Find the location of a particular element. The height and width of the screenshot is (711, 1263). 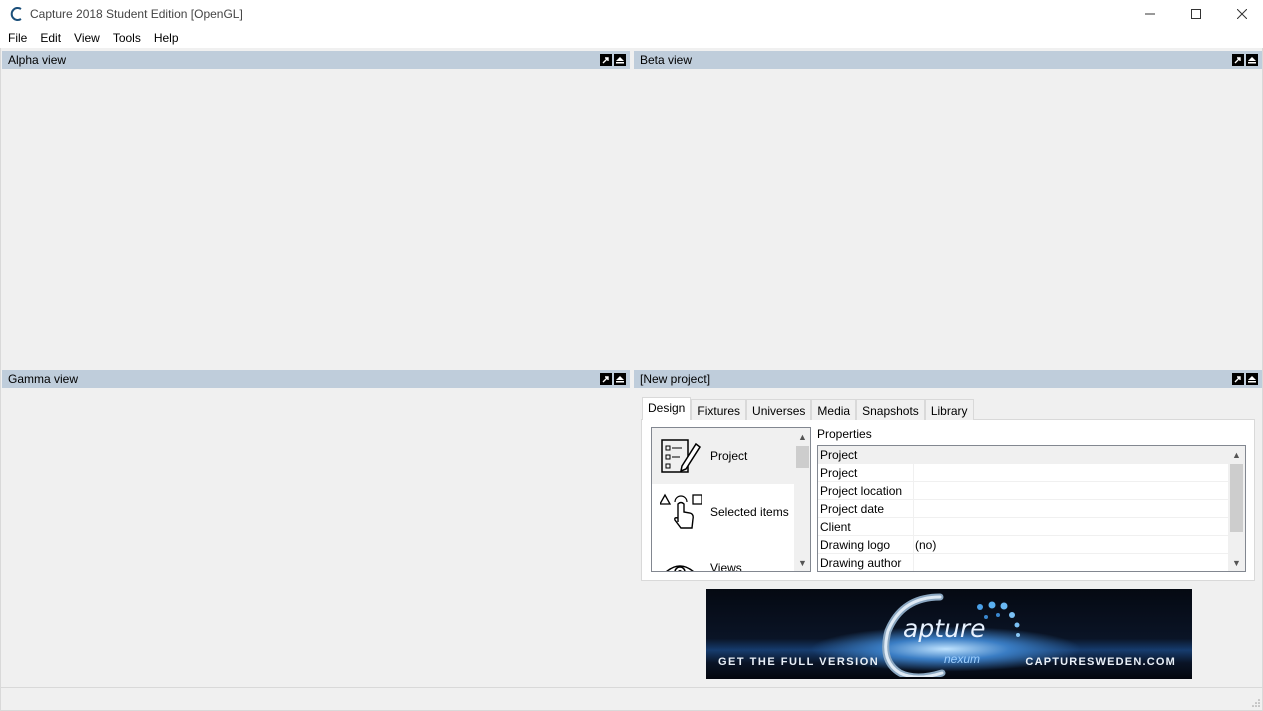

project-panel-header: [New project] is located at coordinates (948, 379).